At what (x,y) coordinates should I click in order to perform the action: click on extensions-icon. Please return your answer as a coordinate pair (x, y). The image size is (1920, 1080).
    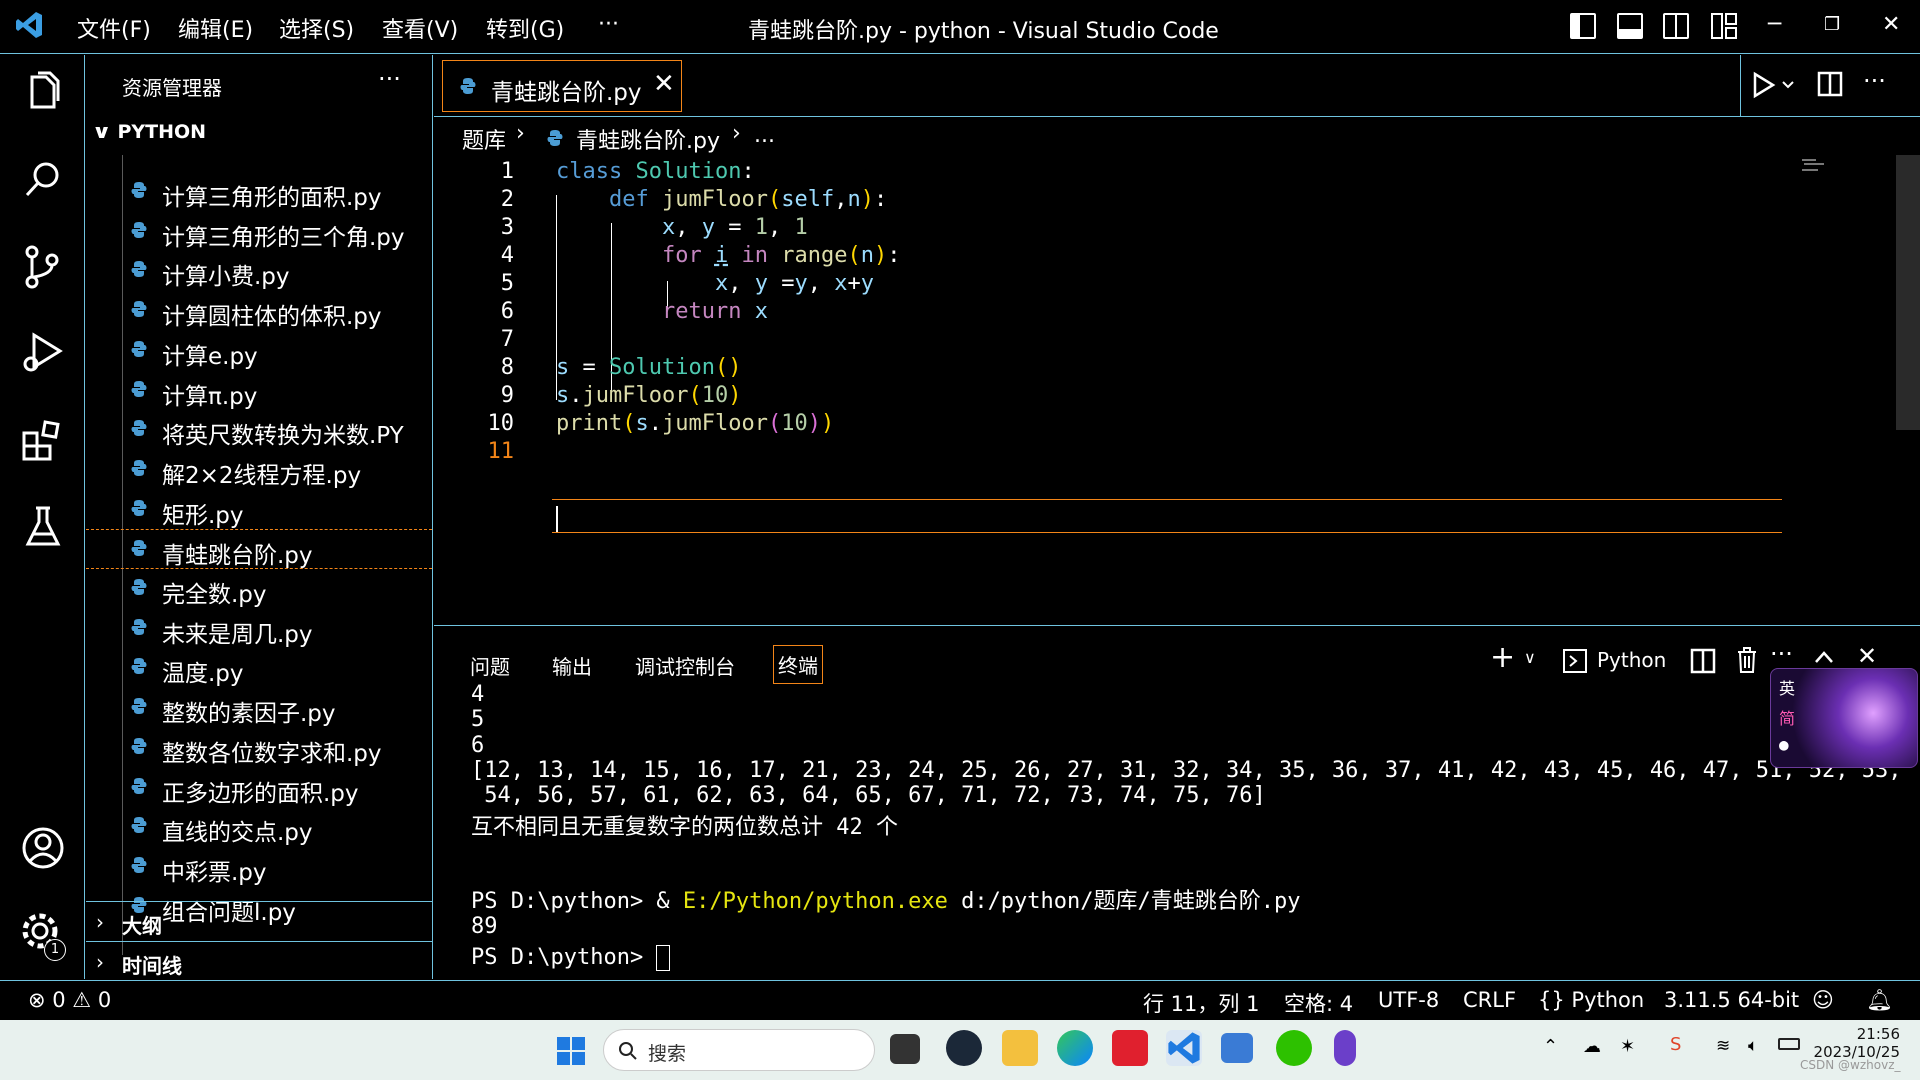
    Looking at the image, I should click on (43, 440).